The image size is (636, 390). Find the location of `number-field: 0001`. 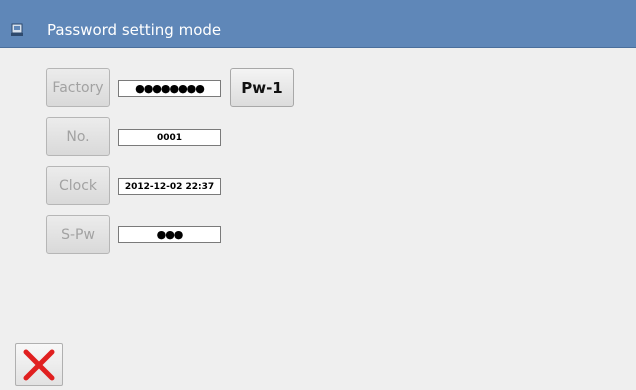

number-field: 0001 is located at coordinates (169, 137).